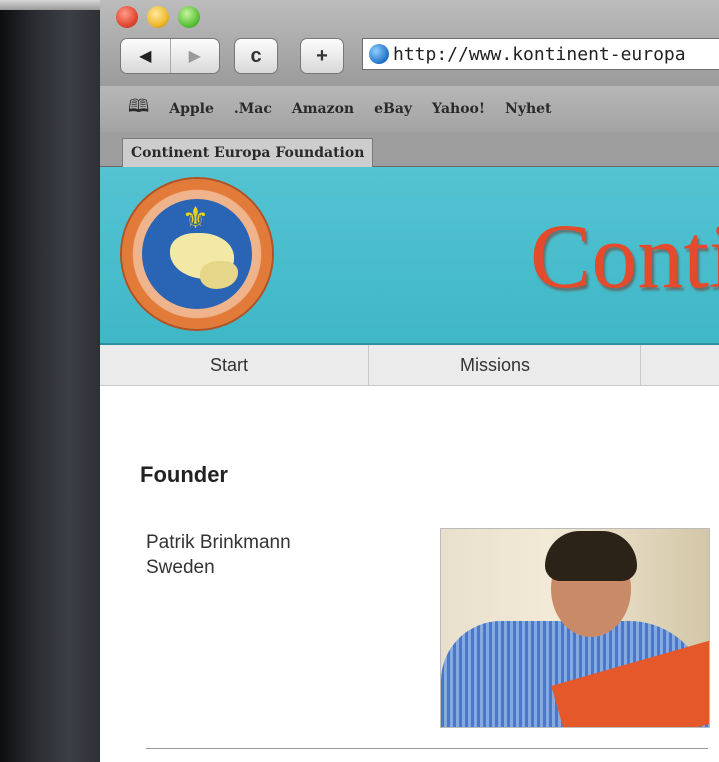 The image size is (719, 762). I want to click on foundation-logo: ⚜, so click(197, 254).